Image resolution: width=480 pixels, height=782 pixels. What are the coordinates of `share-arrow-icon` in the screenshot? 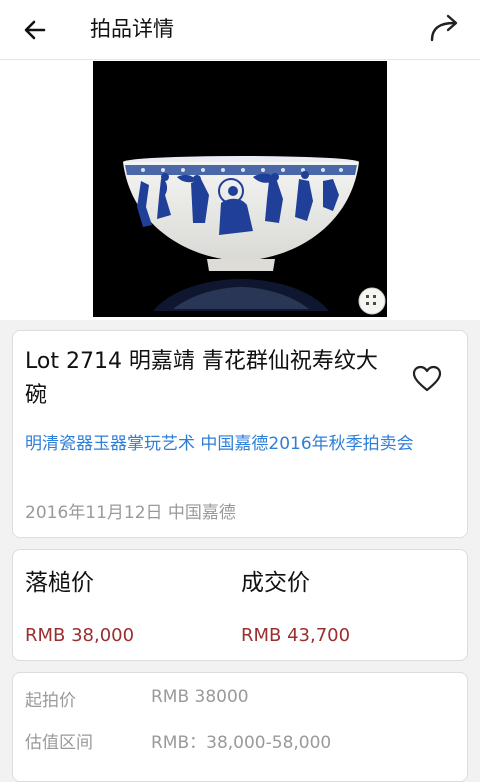 It's located at (444, 28).